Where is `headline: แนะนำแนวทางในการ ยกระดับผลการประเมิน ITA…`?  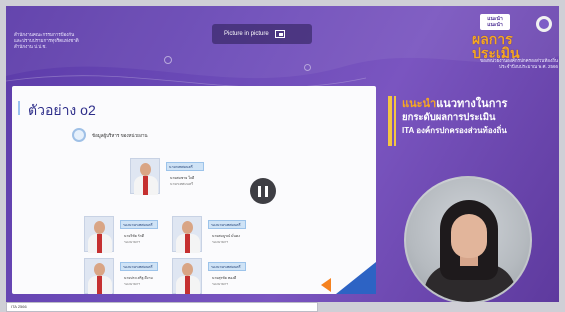
headline: แนะนำแนวทางในการ ยกระดับผลการประเมิน ITA… is located at coordinates (455, 116).